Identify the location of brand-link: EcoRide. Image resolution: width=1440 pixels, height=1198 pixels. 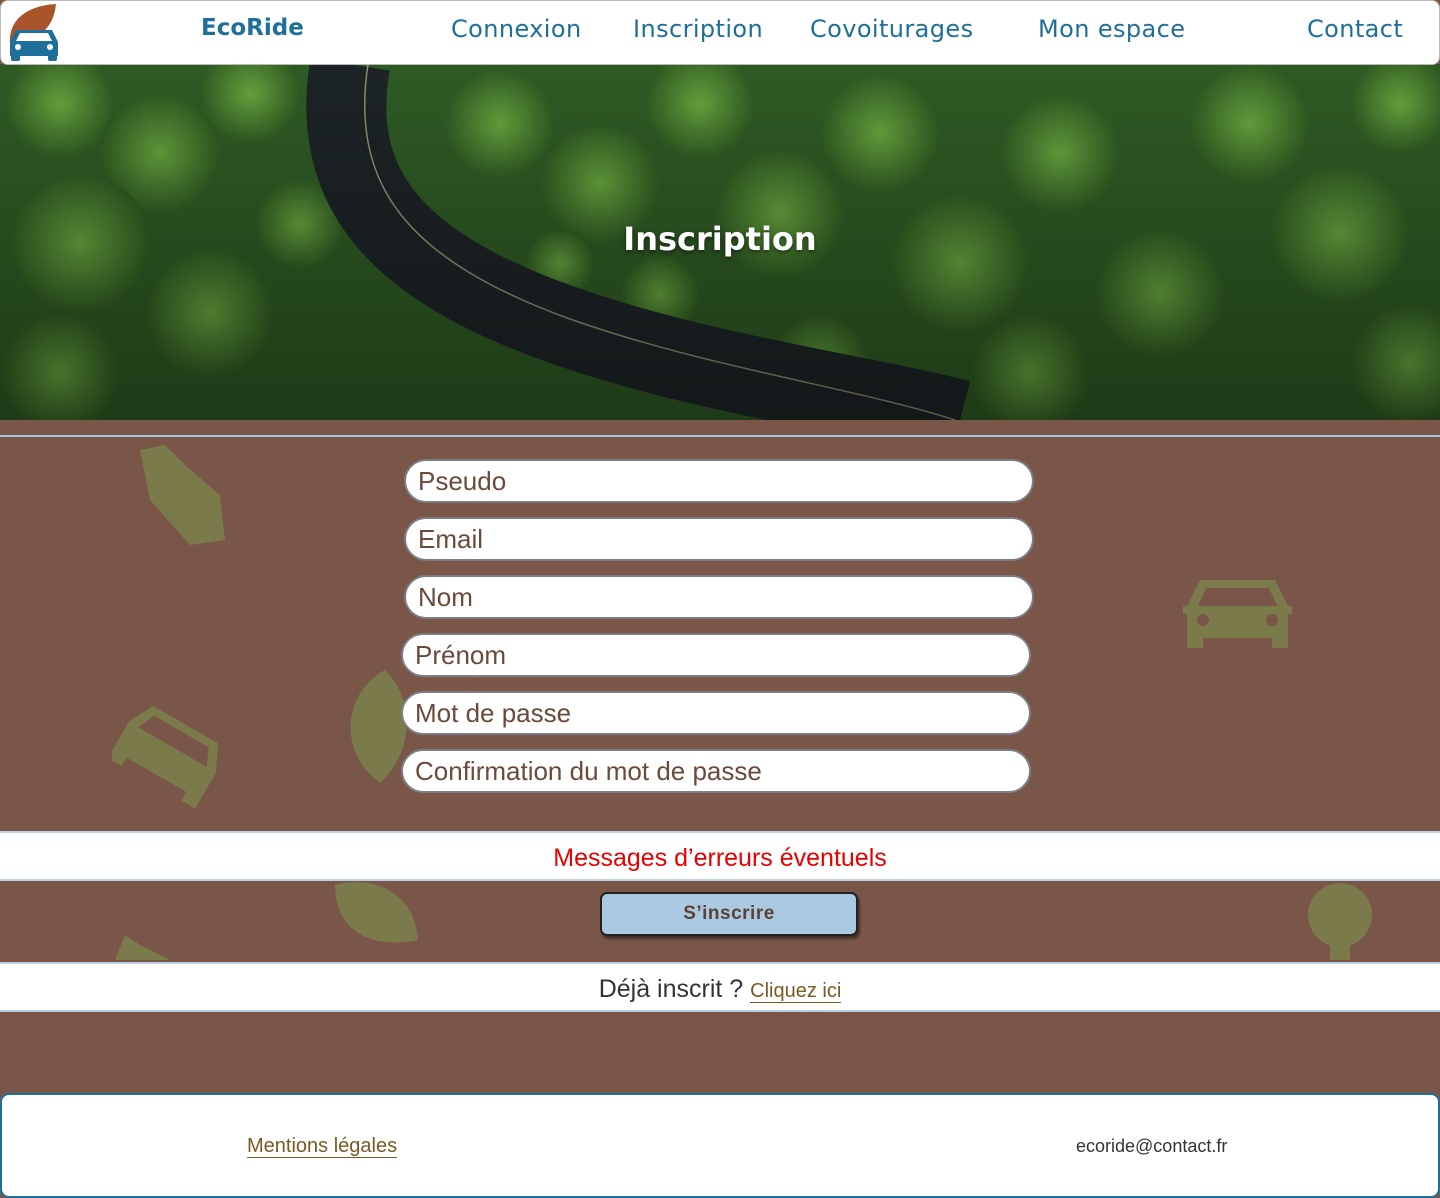
(252, 28).